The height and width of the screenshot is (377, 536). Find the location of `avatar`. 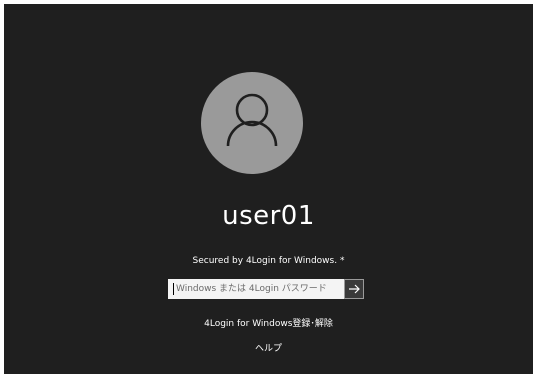

avatar is located at coordinates (252, 123).